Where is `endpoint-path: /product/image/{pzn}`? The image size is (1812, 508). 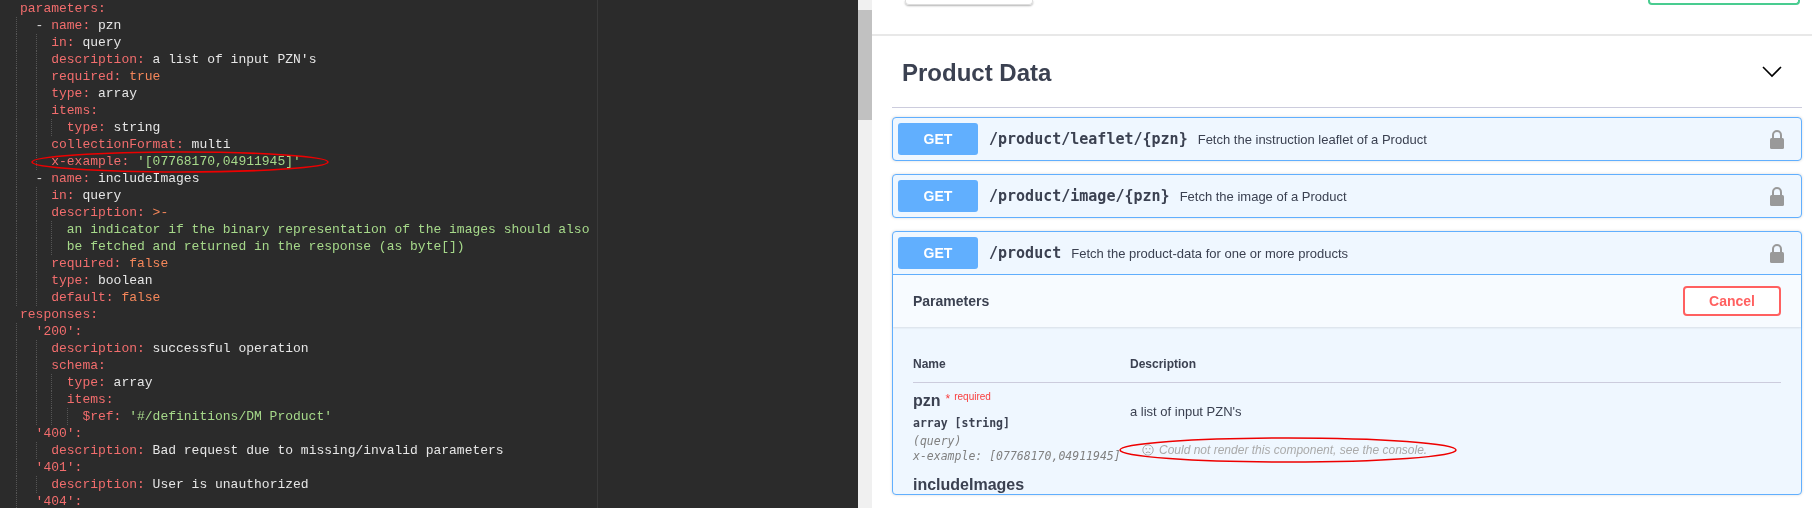 endpoint-path: /product/image/{pzn} is located at coordinates (1079, 196).